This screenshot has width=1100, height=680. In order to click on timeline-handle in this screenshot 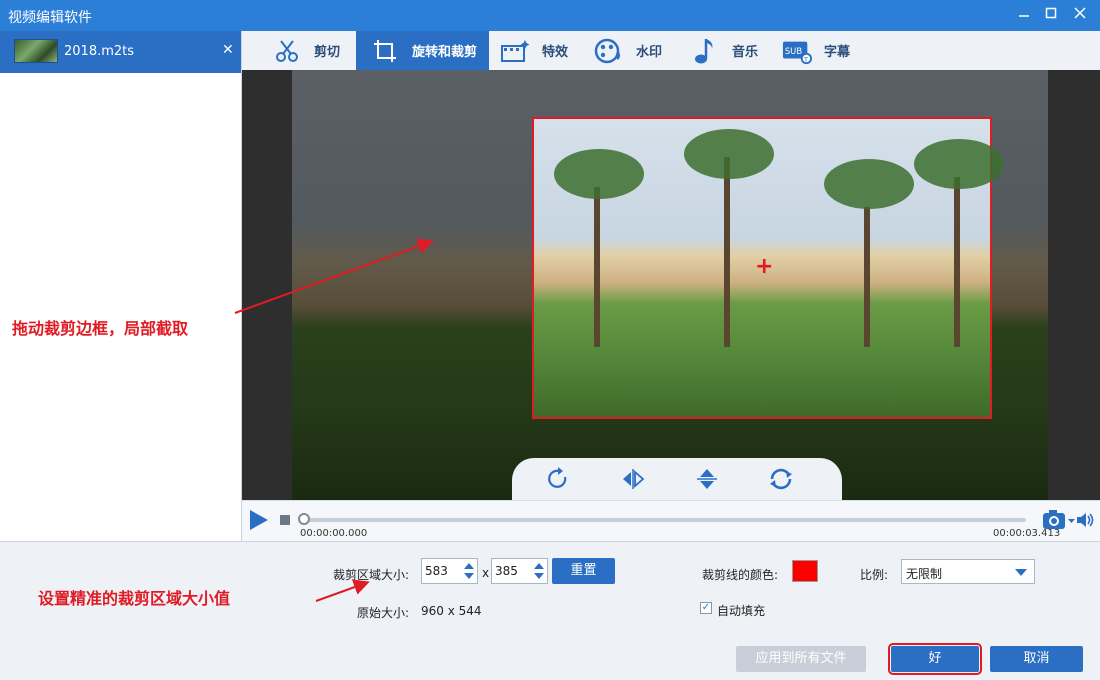, I will do `click(304, 519)`.